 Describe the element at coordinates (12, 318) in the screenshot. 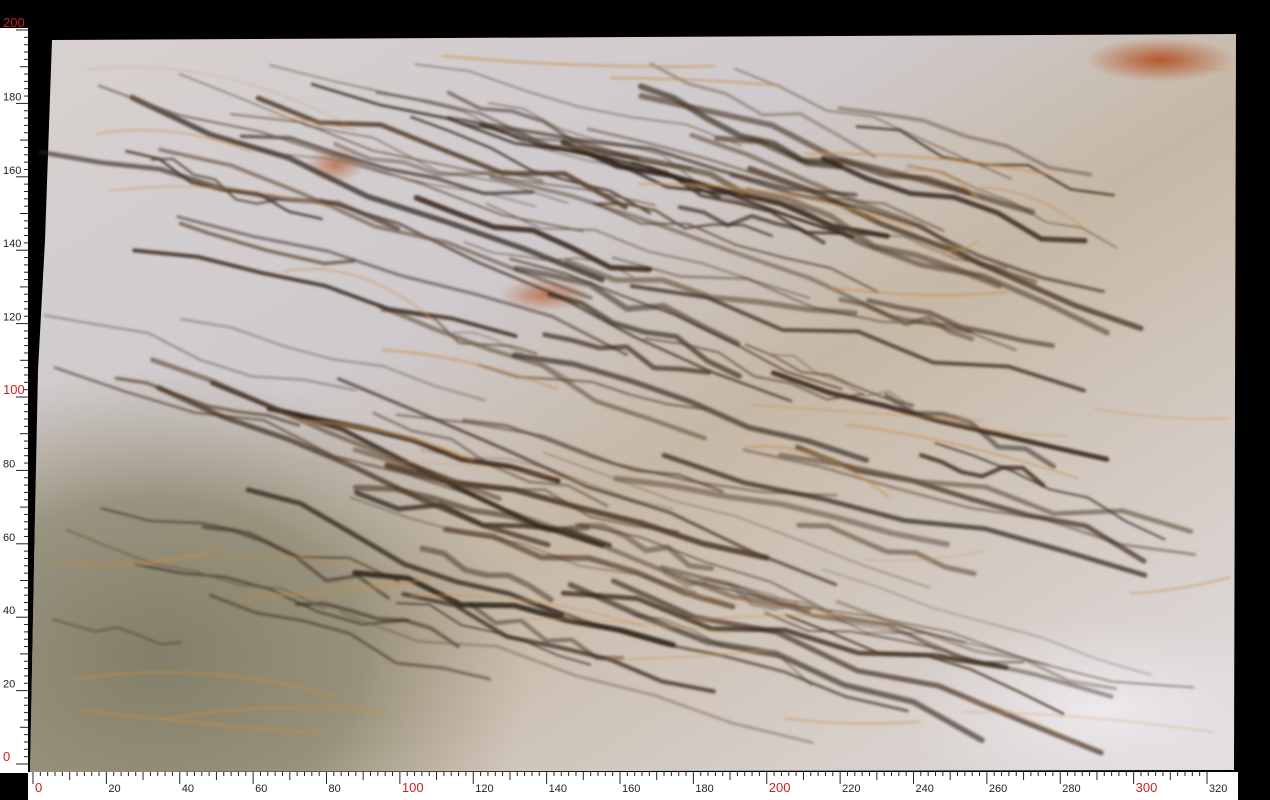

I see `y-tick-label: 120` at that location.